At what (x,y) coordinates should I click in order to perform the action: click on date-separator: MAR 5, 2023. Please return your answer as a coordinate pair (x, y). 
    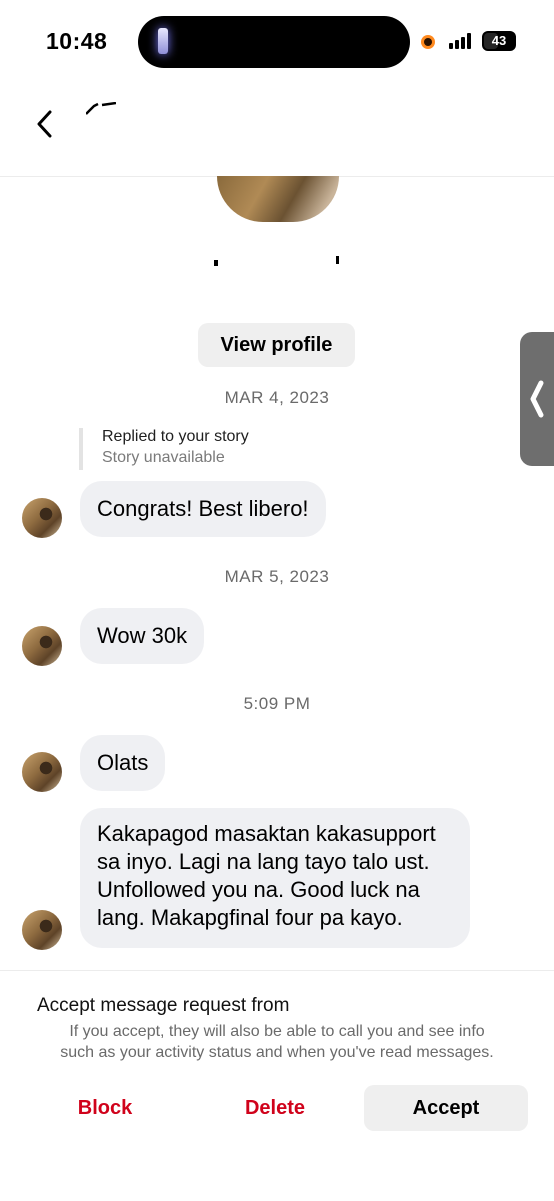
    Looking at the image, I should click on (277, 576).